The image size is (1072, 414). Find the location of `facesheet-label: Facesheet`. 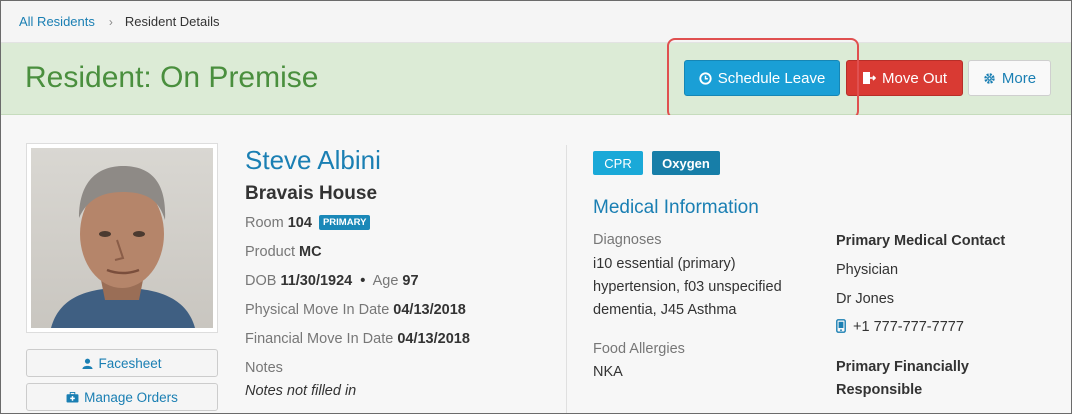

facesheet-label: Facesheet is located at coordinates (130, 363).